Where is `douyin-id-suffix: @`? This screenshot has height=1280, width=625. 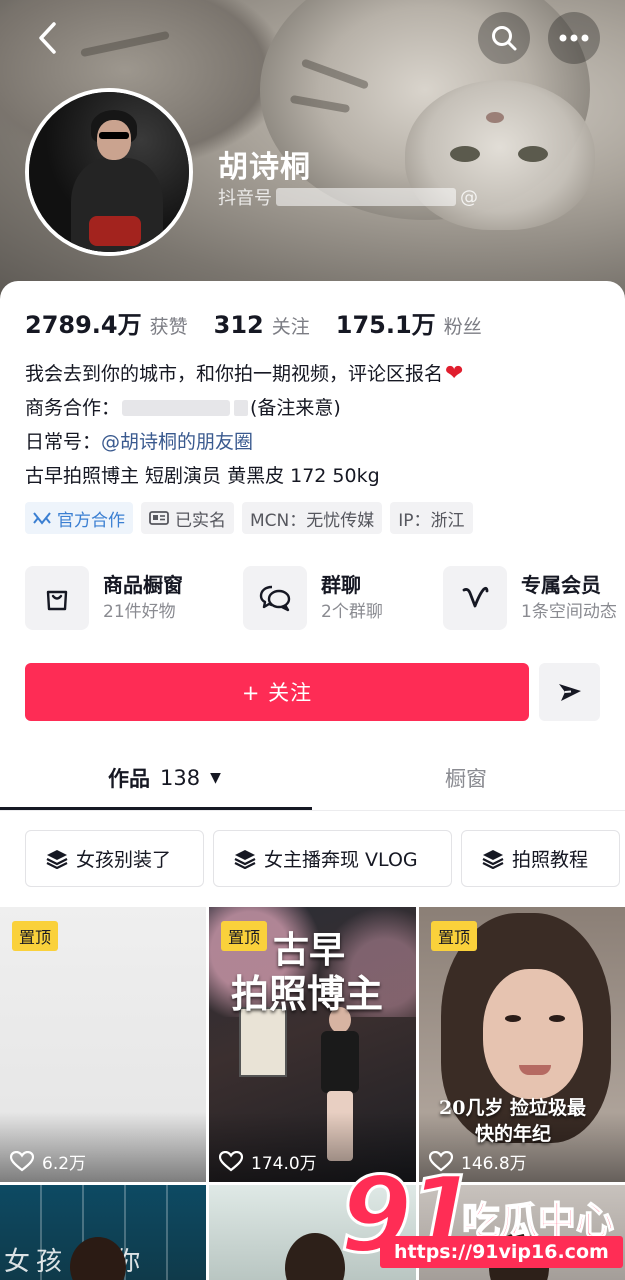 douyin-id-suffix: @ is located at coordinates (469, 197).